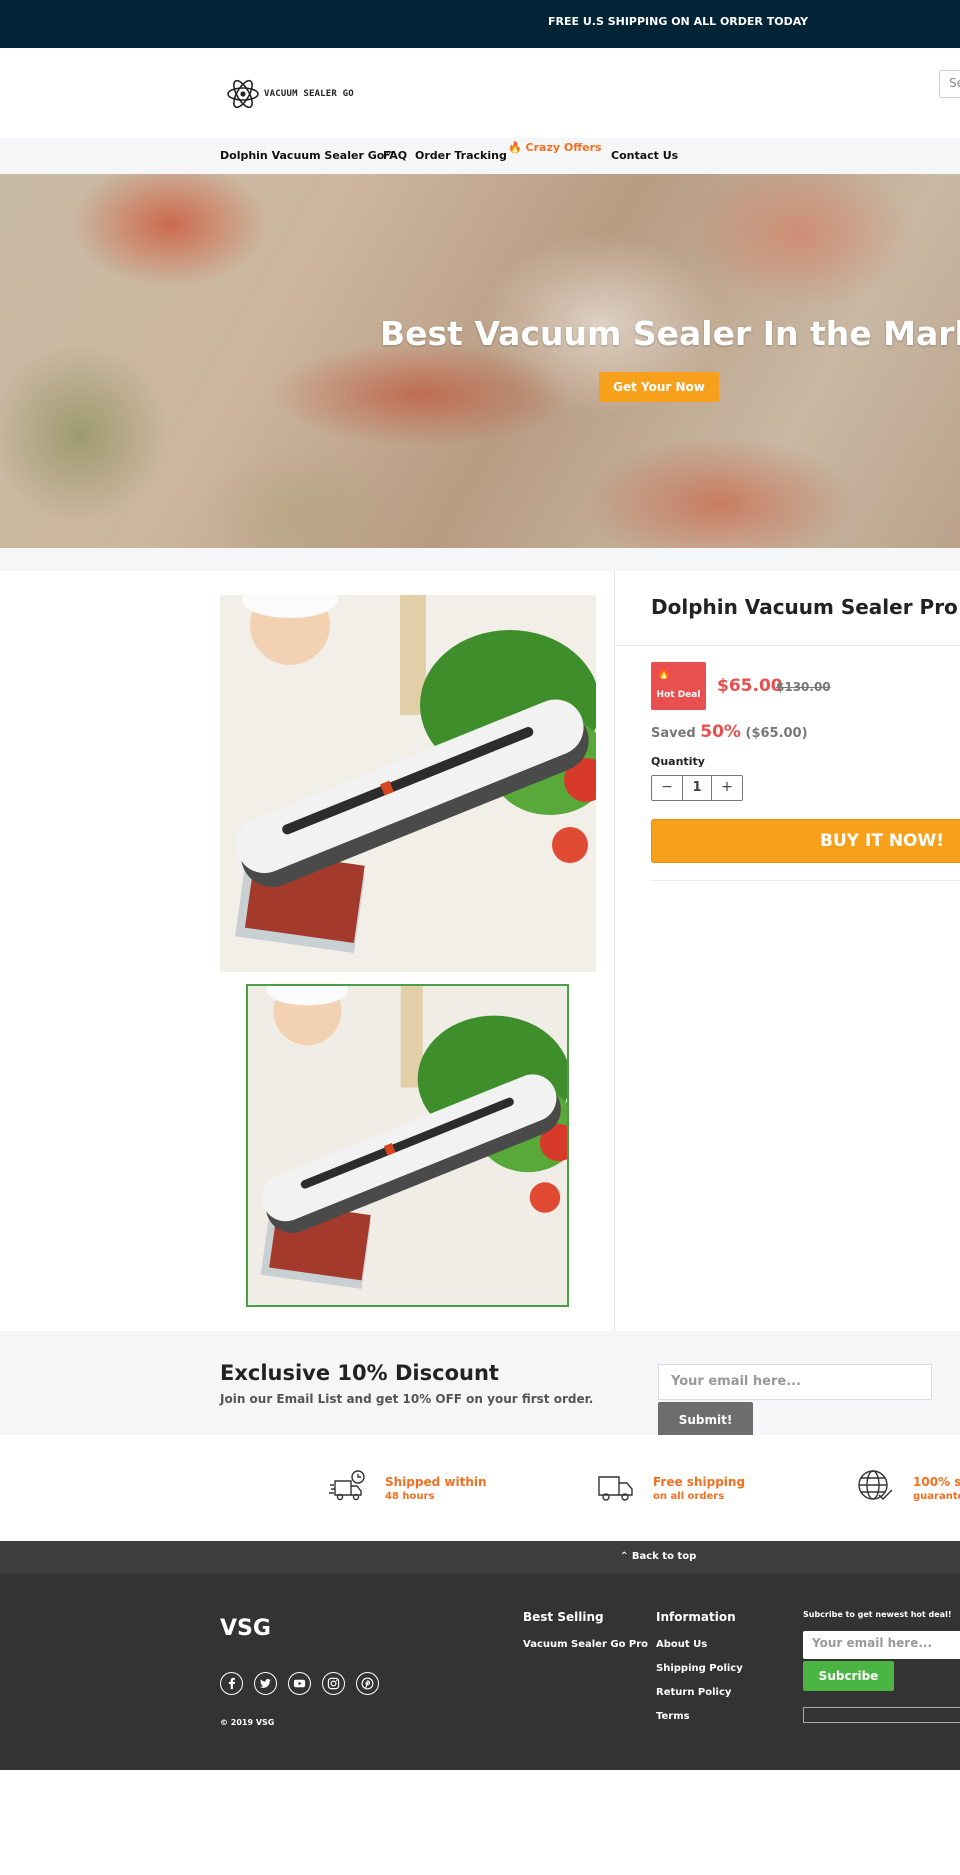 The image size is (960, 1875). I want to click on footer-link-return-policy: Return Policy, so click(693, 1692).